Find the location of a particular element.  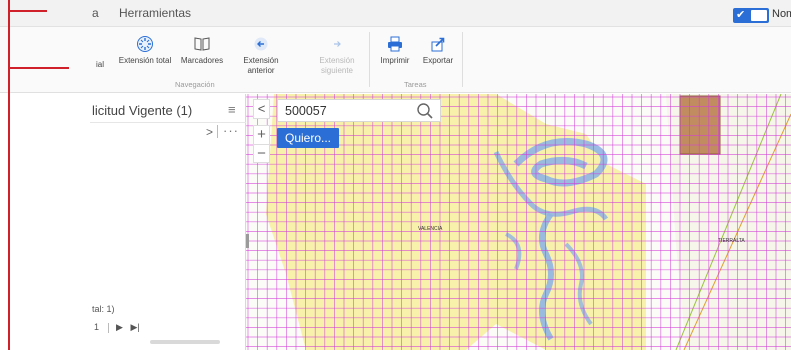

search-icon is located at coordinates (425, 111).